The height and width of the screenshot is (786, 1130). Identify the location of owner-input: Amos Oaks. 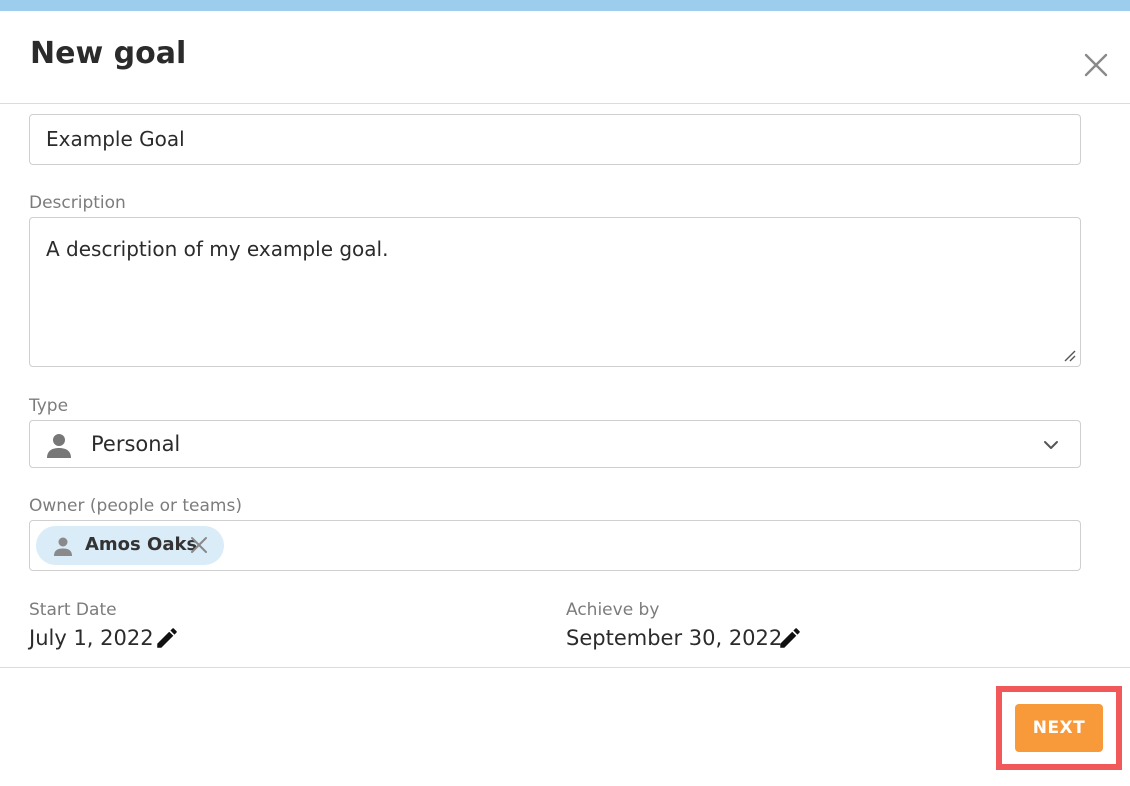
(555, 545).